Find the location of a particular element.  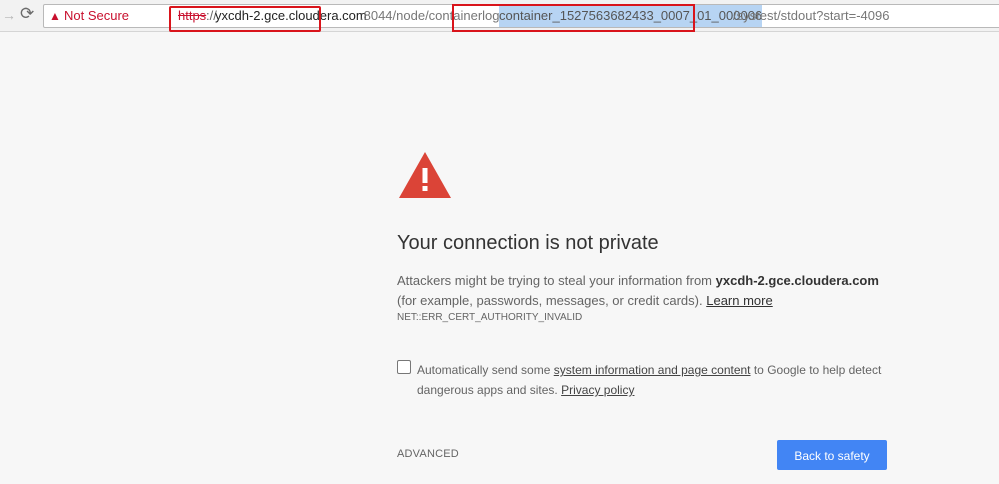

warning-icon: ▲ is located at coordinates (55, 16).